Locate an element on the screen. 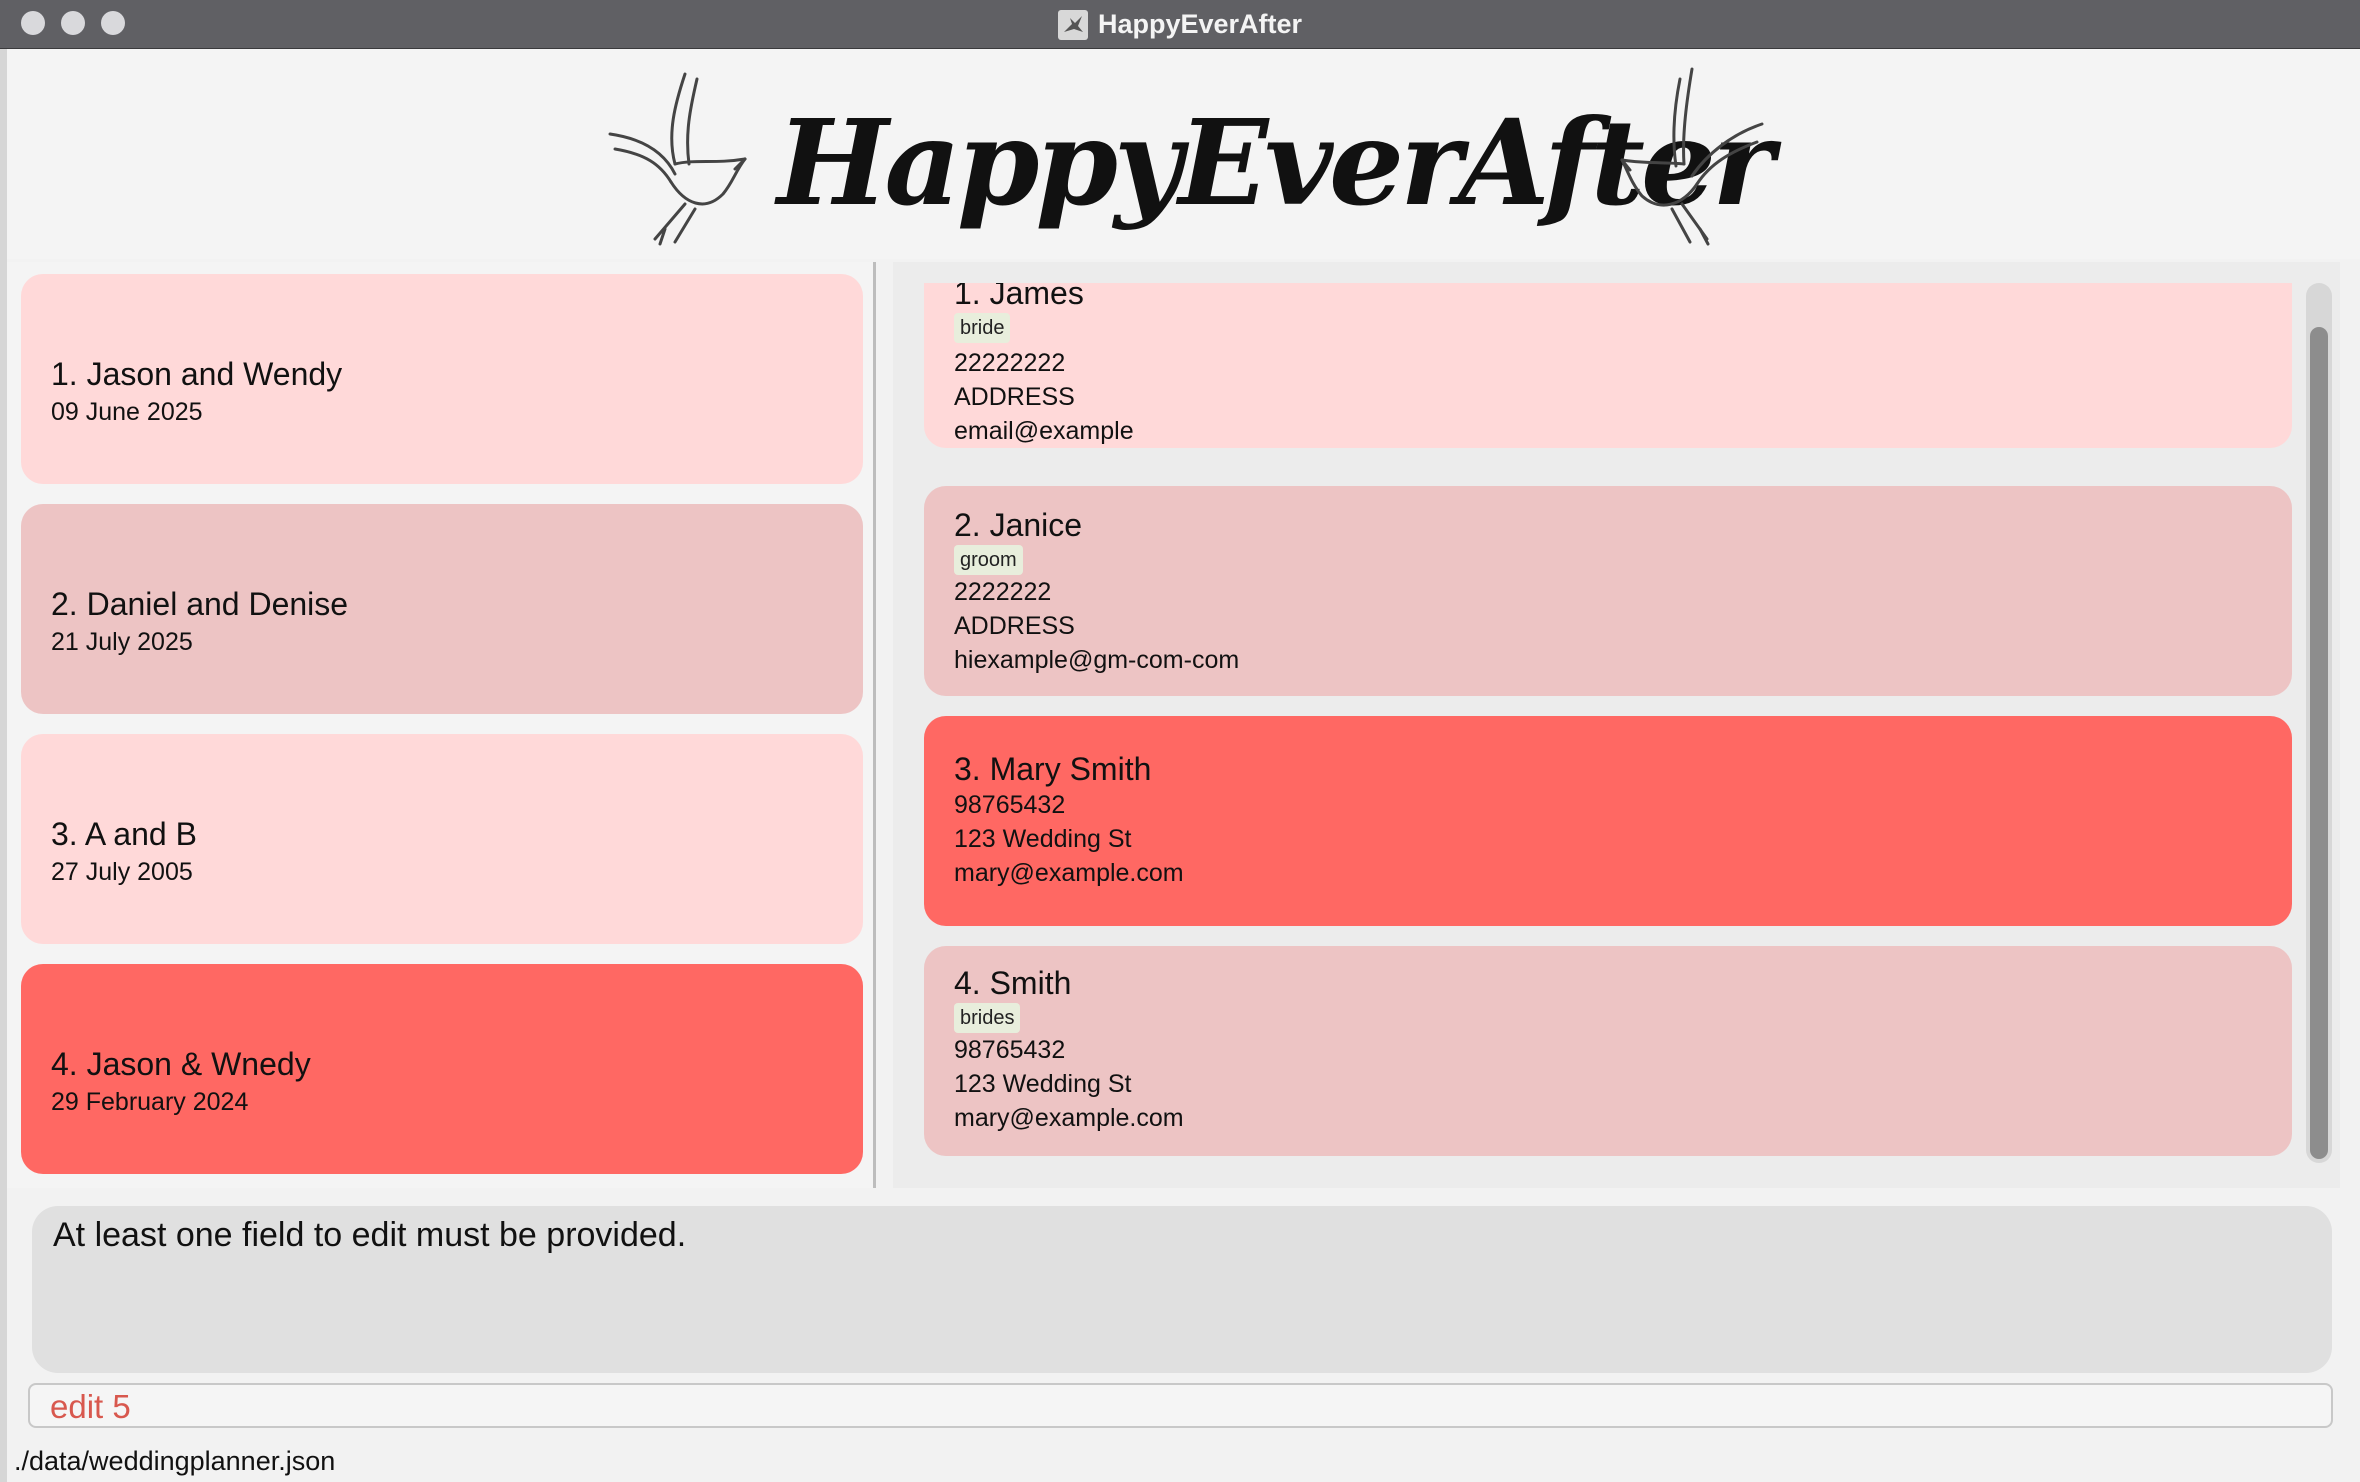 This screenshot has height=1482, width=2360. command-input-text: edit 5 is located at coordinates (90, 1407).